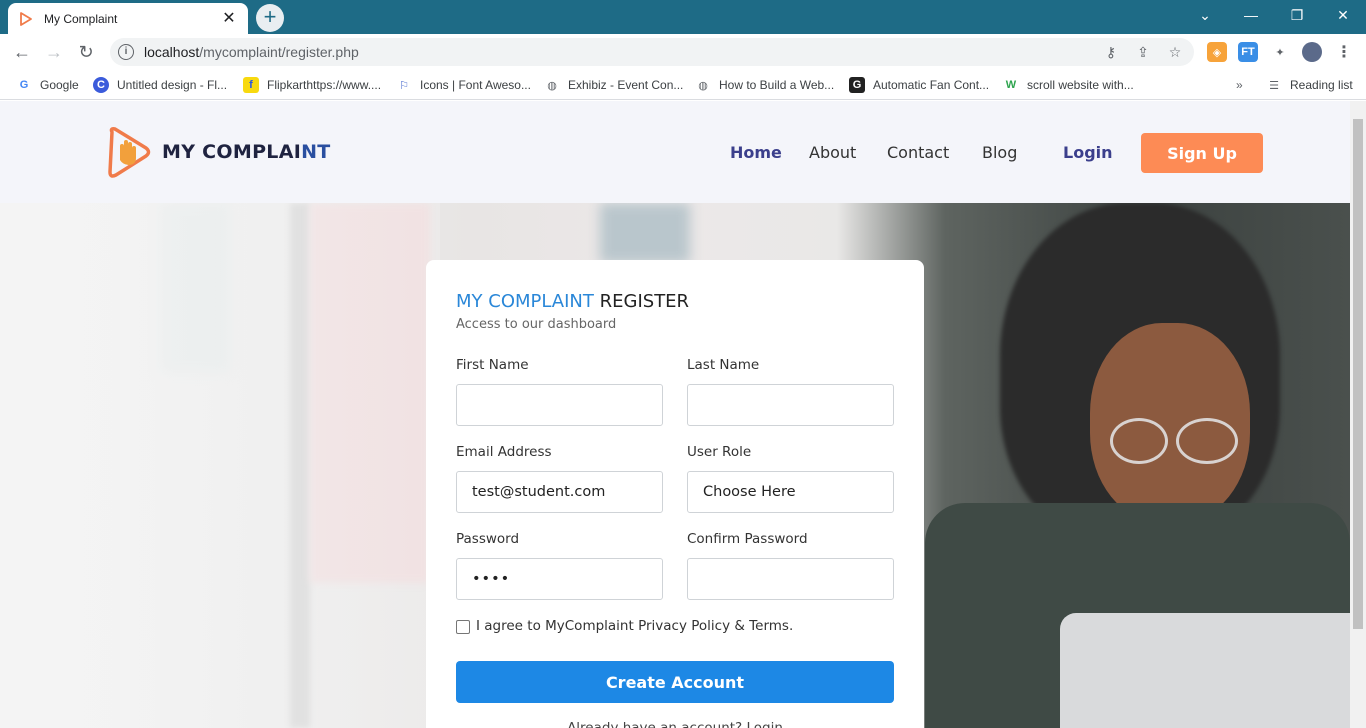 This screenshot has height=728, width=1366. I want to click on first-name-input, so click(559, 405).